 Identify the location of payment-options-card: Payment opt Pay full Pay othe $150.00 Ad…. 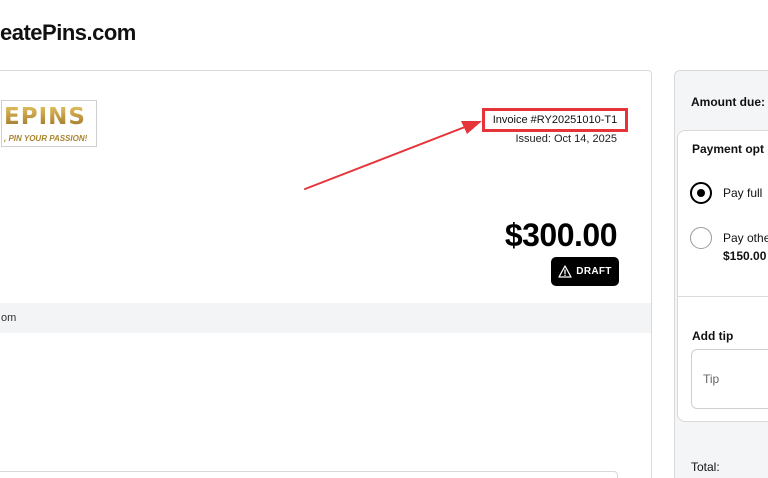
(722, 276).